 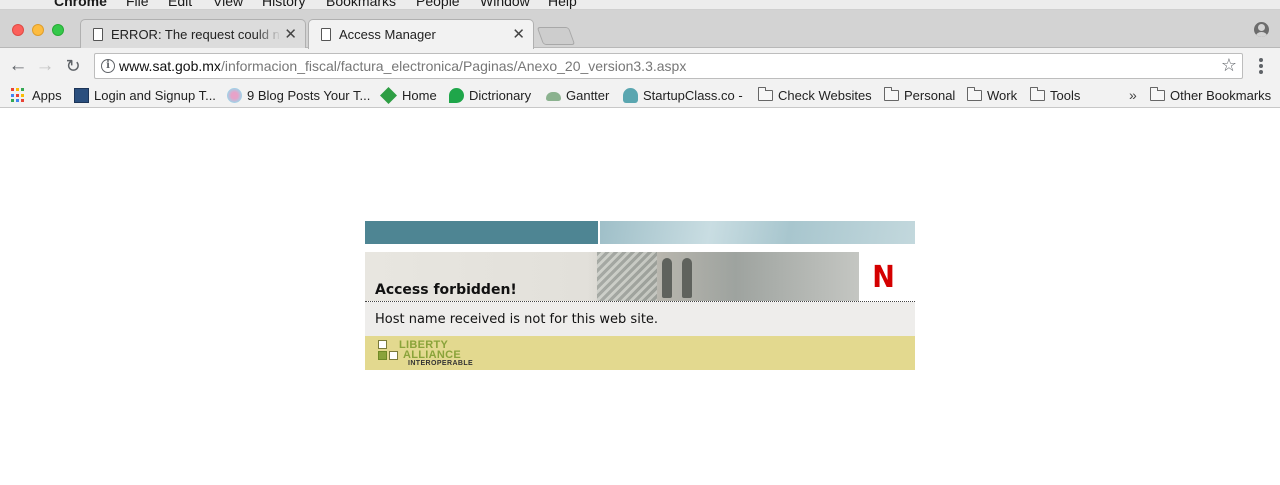 I want to click on bookmark-label: Tools, so click(x=1065, y=95).